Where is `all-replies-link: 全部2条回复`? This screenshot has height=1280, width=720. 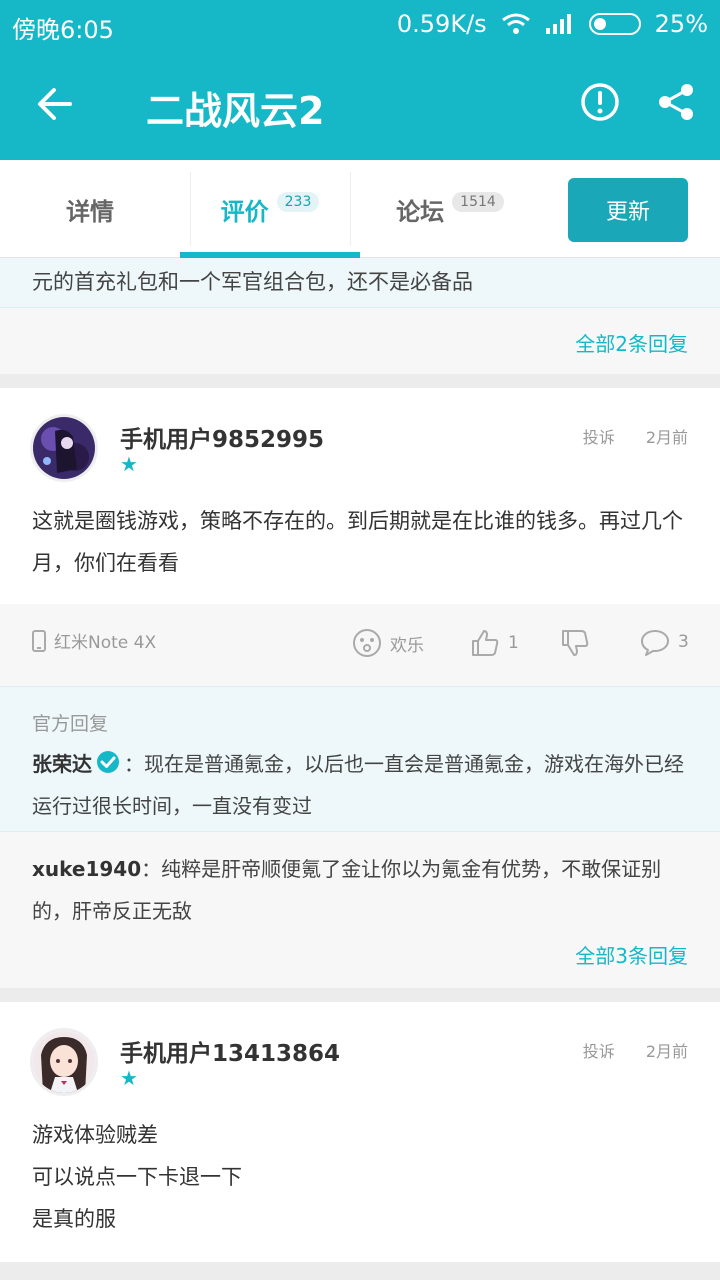
all-replies-link: 全部2条回复 is located at coordinates (631, 342).